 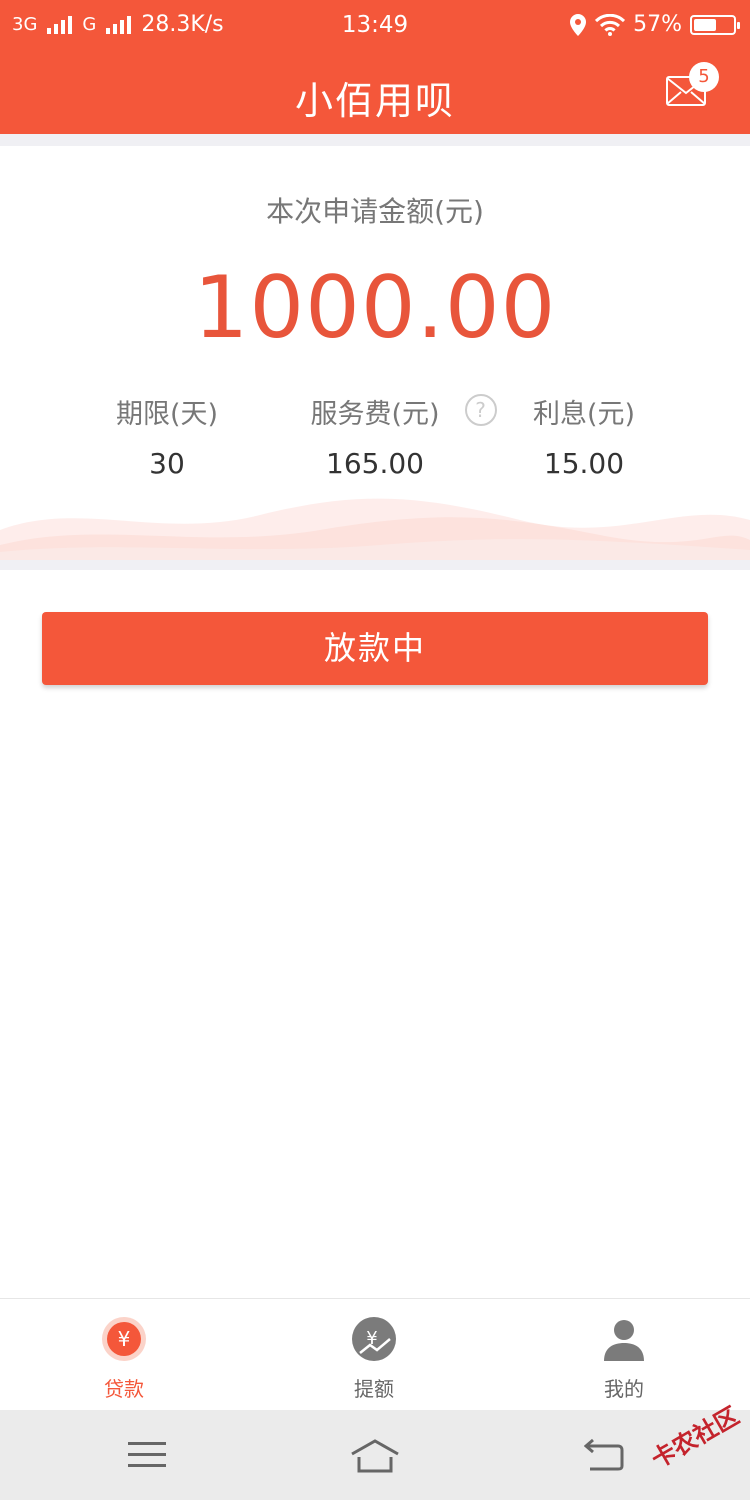 What do you see at coordinates (147, 1455) in the screenshot?
I see `menu-icon` at bounding box center [147, 1455].